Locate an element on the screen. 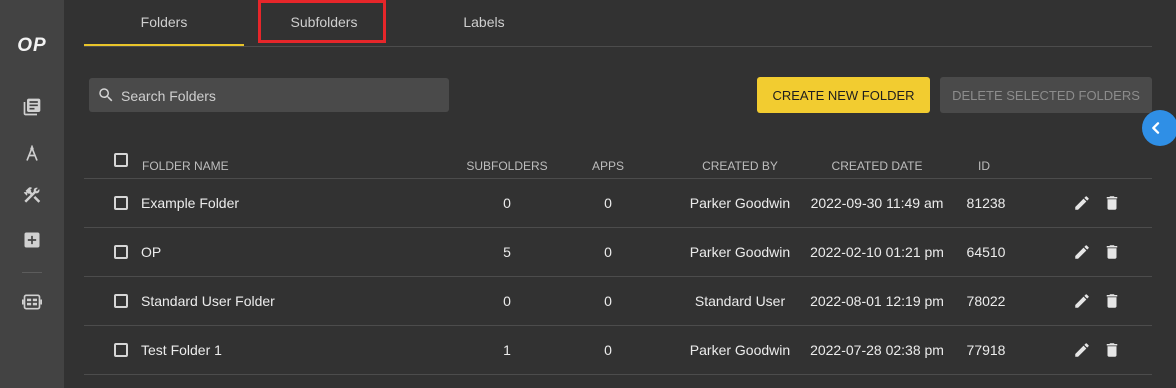 Image resolution: width=1176 pixels, height=388 pixels. header-apps: APPS is located at coordinates (608, 166).